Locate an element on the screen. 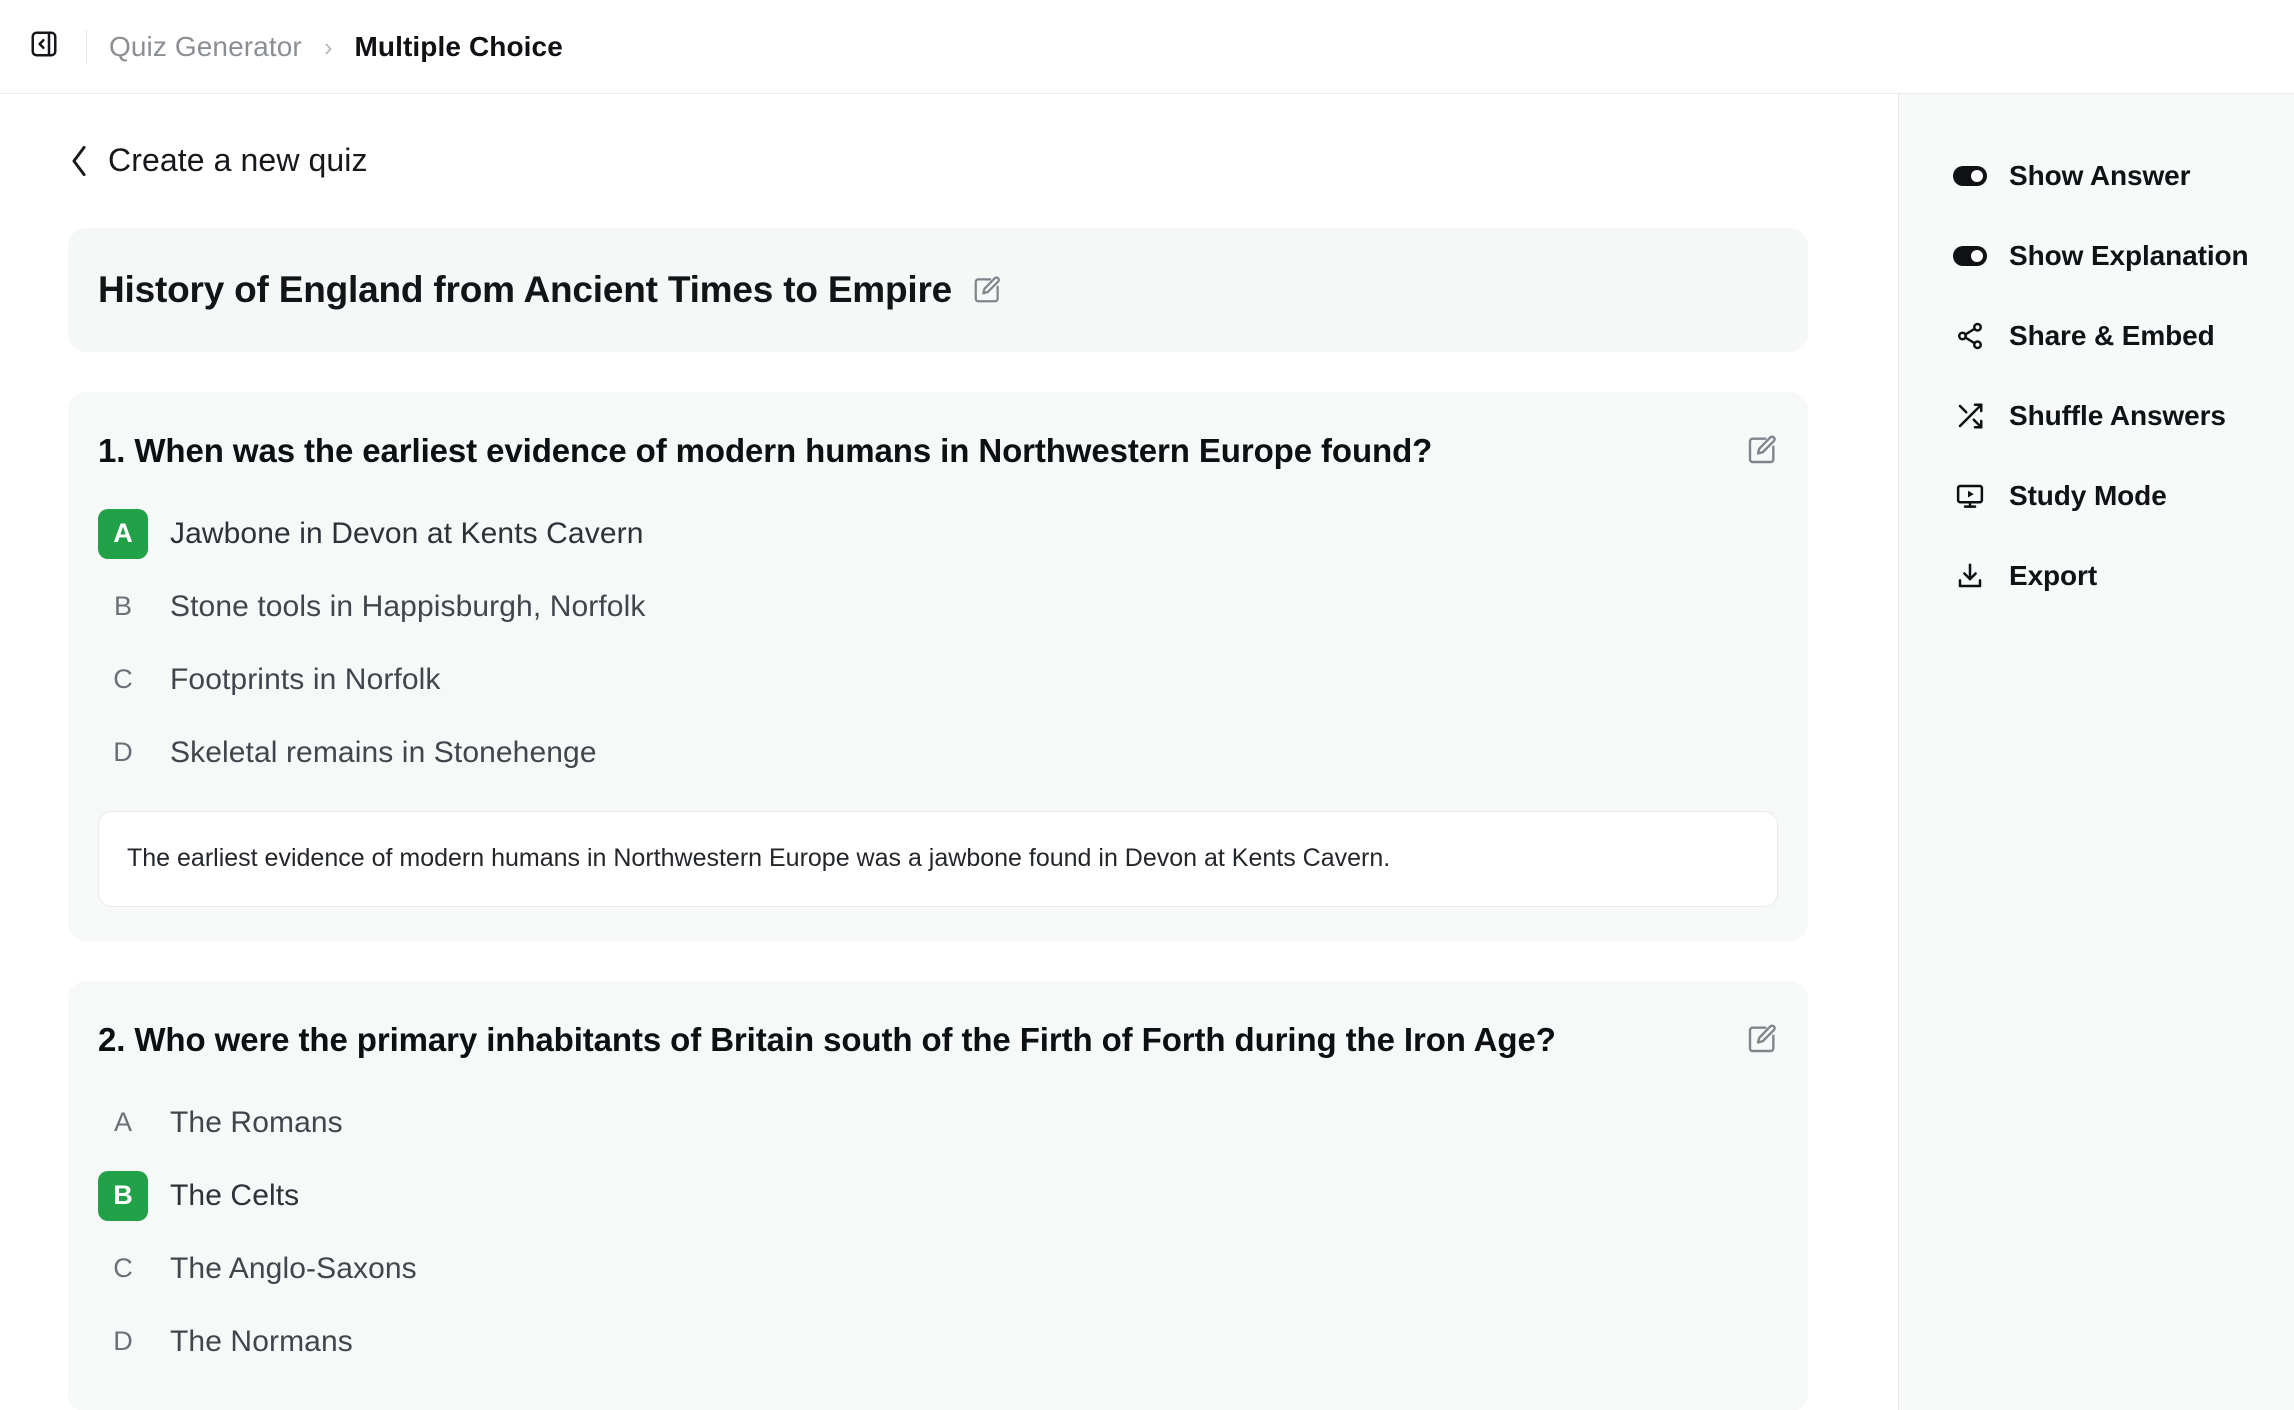 The height and width of the screenshot is (1410, 2294). study-mode-icon is located at coordinates (1970, 496).